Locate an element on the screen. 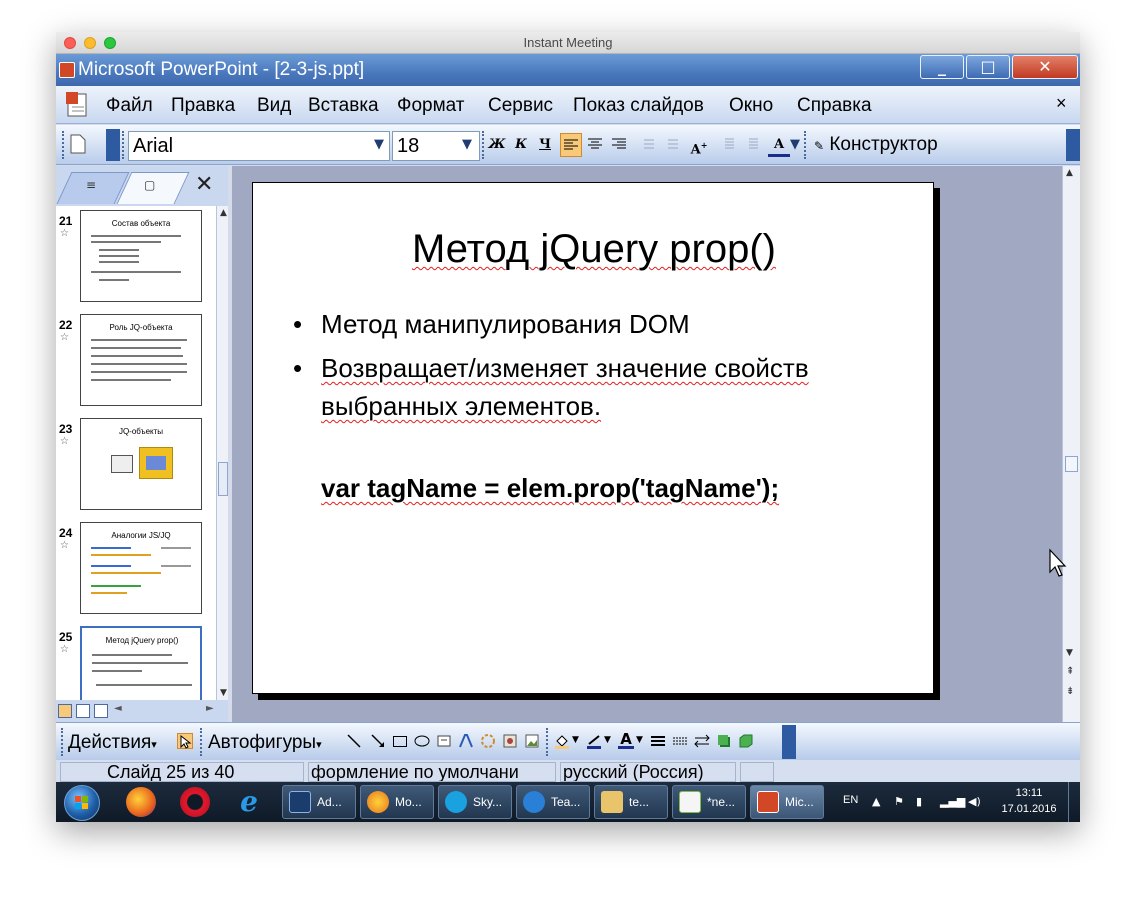  volume-icon: ◀) is located at coordinates (974, 801).